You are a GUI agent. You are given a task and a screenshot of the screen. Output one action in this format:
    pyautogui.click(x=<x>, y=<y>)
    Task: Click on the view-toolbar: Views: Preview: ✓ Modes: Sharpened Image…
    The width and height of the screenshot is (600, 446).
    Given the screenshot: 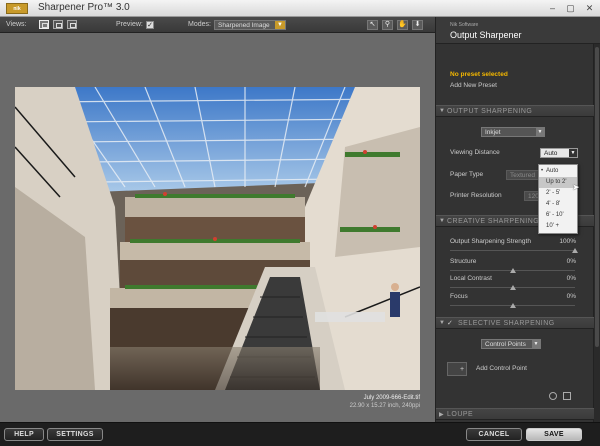 What is the action you would take?
    pyautogui.click(x=217, y=25)
    